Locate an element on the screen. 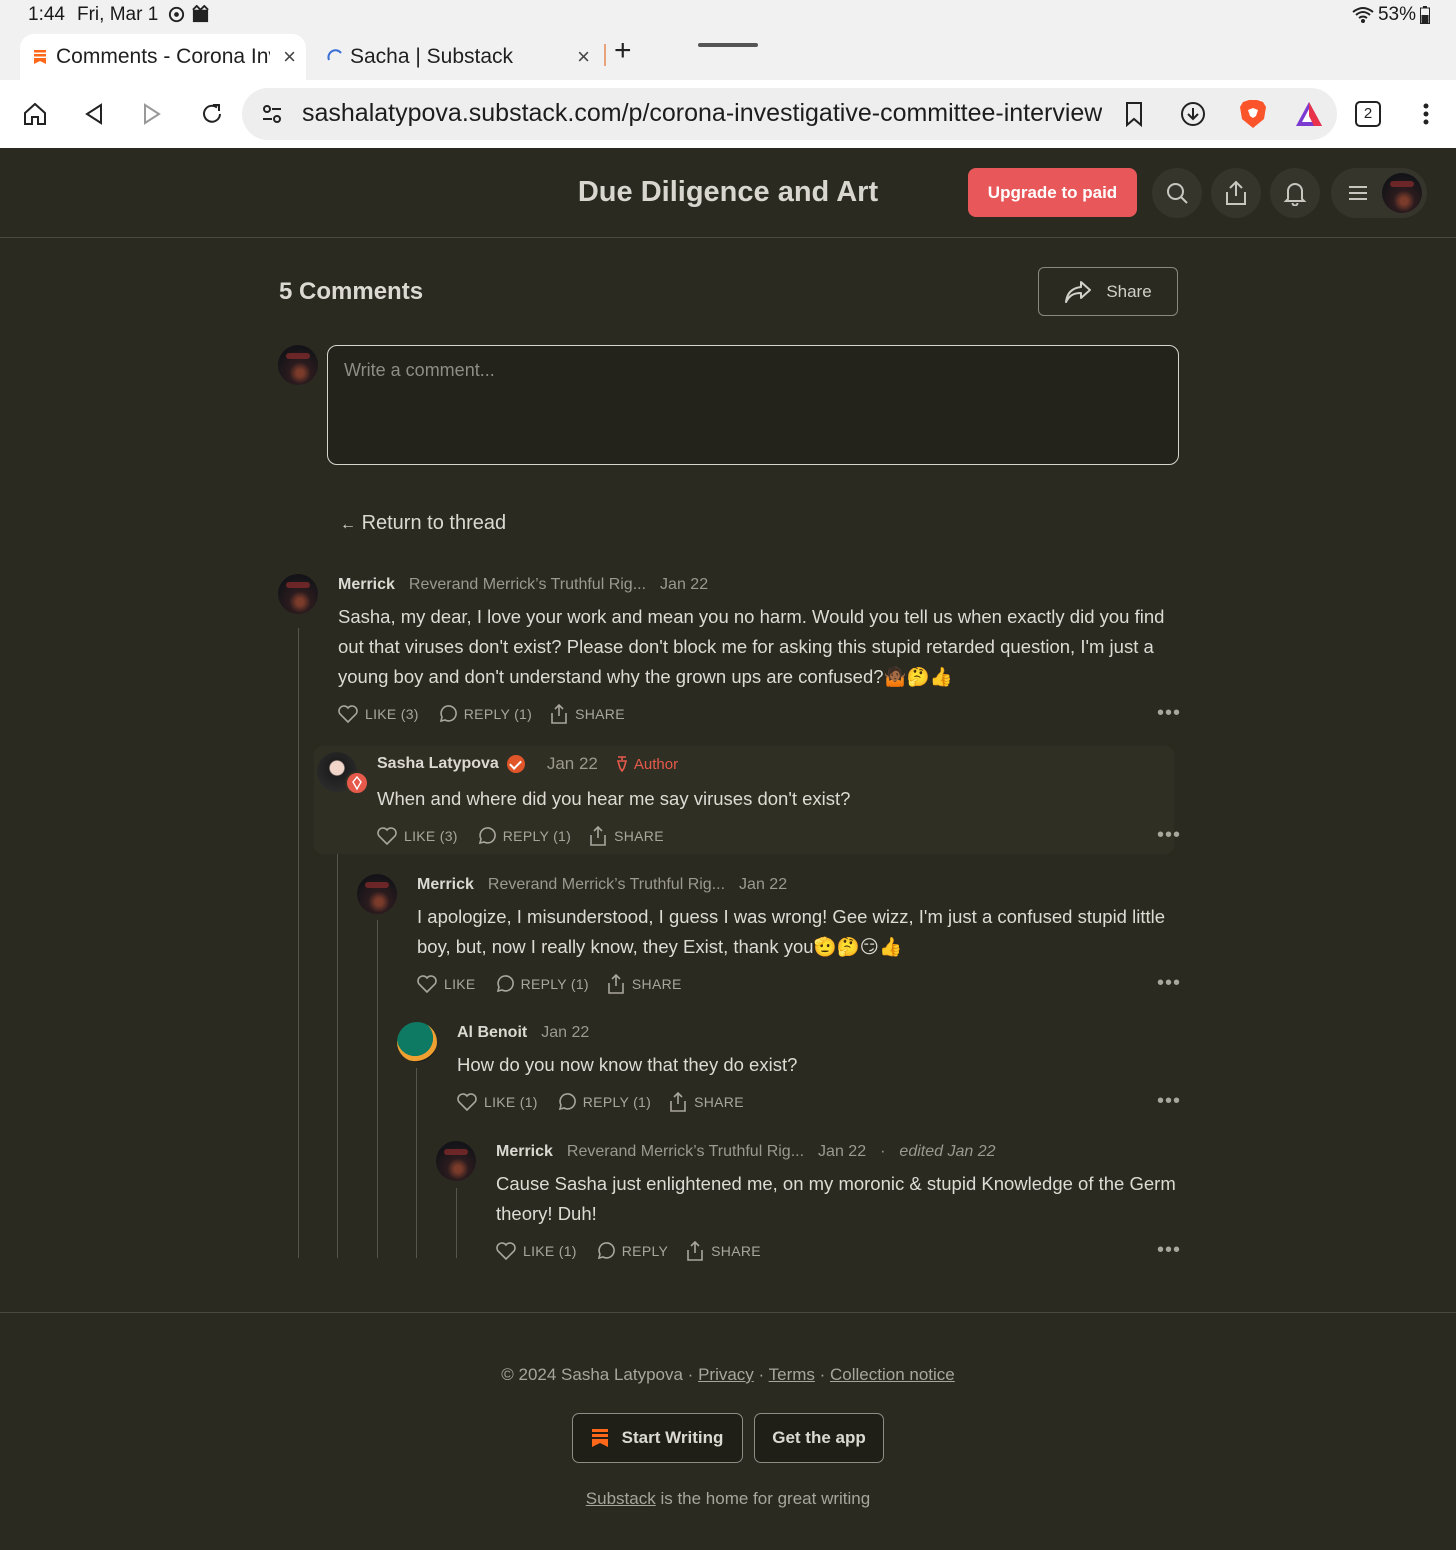 The height and width of the screenshot is (1550, 1456). get-the-app-button: Get the app is located at coordinates (819, 1438).